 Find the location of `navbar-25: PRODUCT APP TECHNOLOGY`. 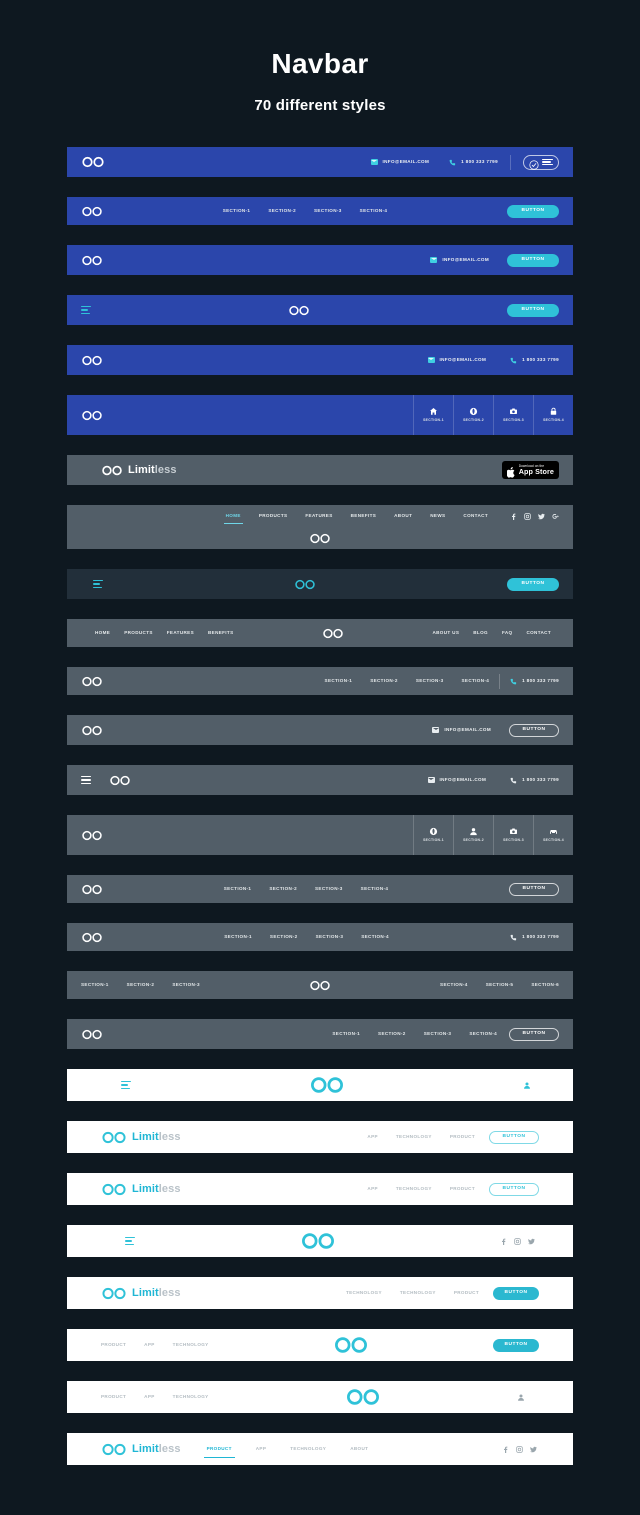

navbar-25: PRODUCT APP TECHNOLOGY is located at coordinates (320, 1397).